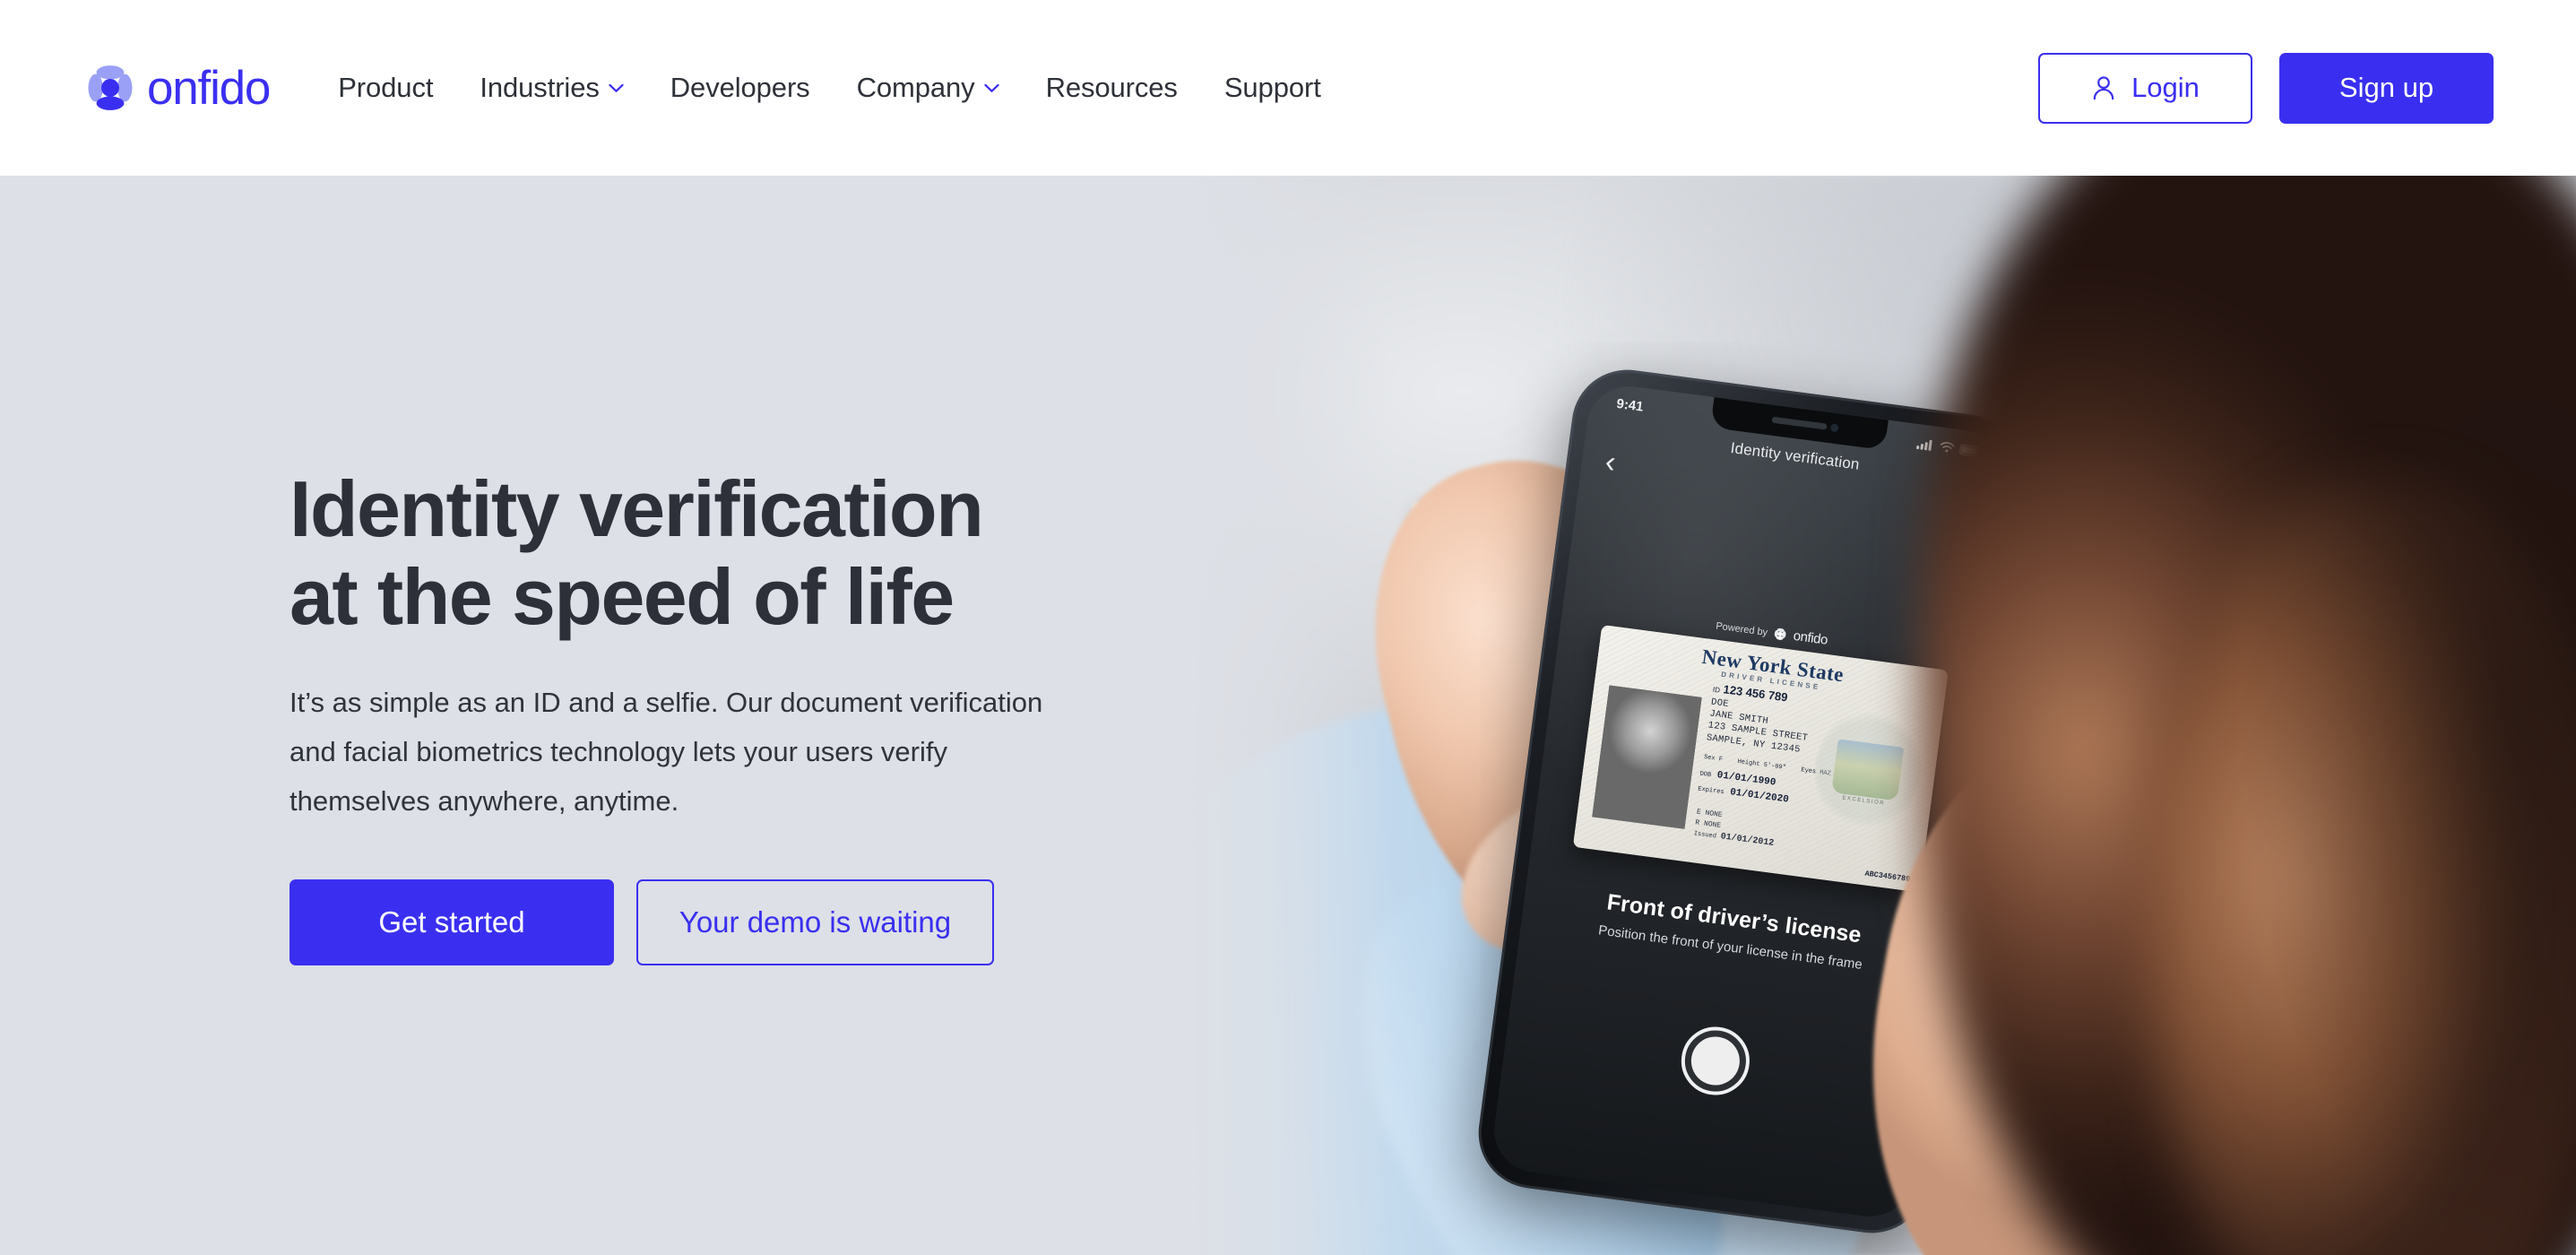 The width and height of the screenshot is (2576, 1255). Describe the element at coordinates (1716, 690) in the screenshot. I see `license-id-label: ID` at that location.